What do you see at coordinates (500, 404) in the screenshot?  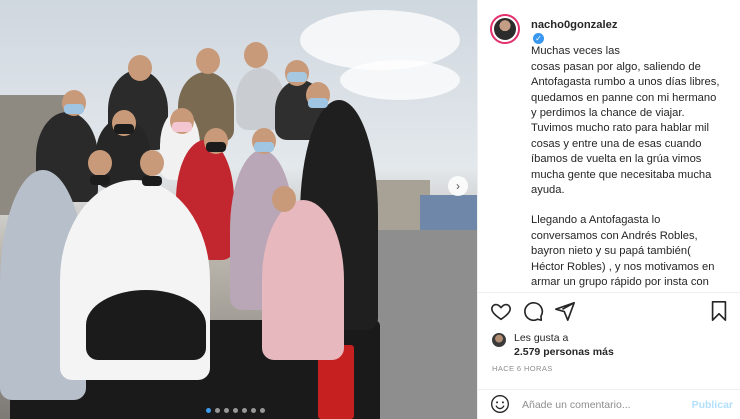 I see `emoji-icon` at bounding box center [500, 404].